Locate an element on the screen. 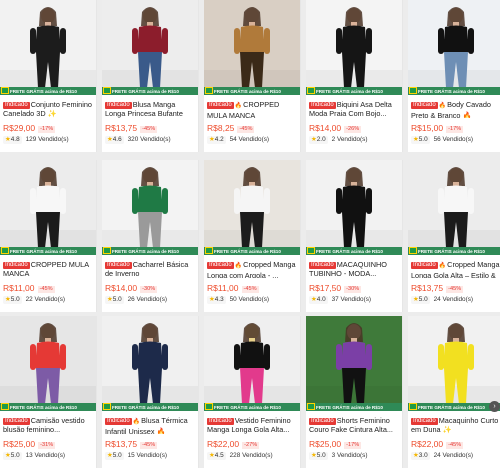  rating-box: ★4.5 is located at coordinates (216, 456).